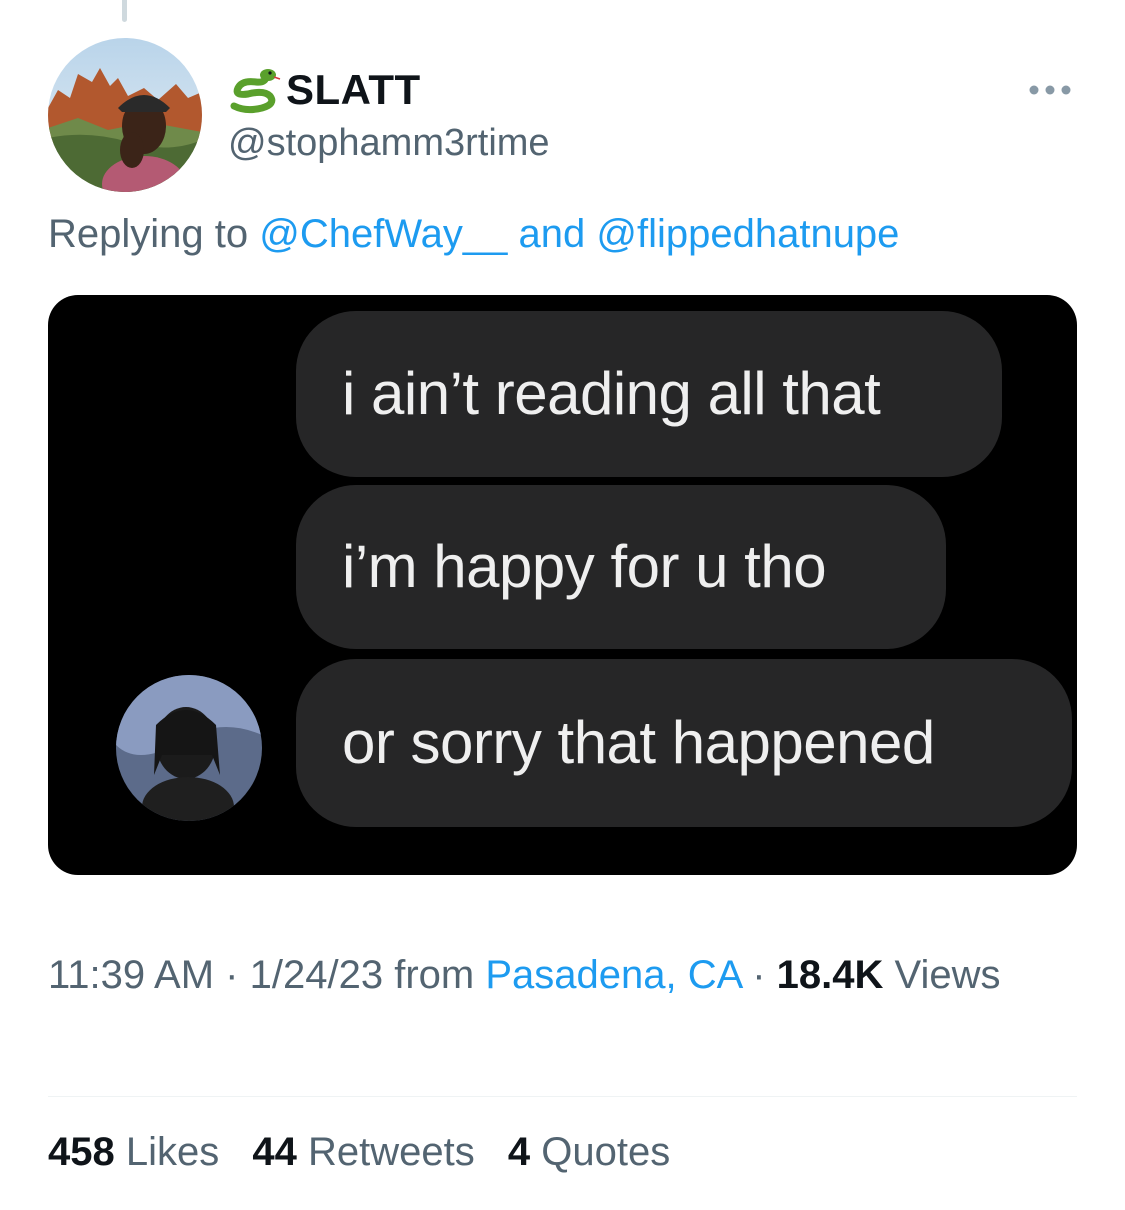  What do you see at coordinates (638, 742) in the screenshot?
I see `message-text: or sorry that happened` at bounding box center [638, 742].